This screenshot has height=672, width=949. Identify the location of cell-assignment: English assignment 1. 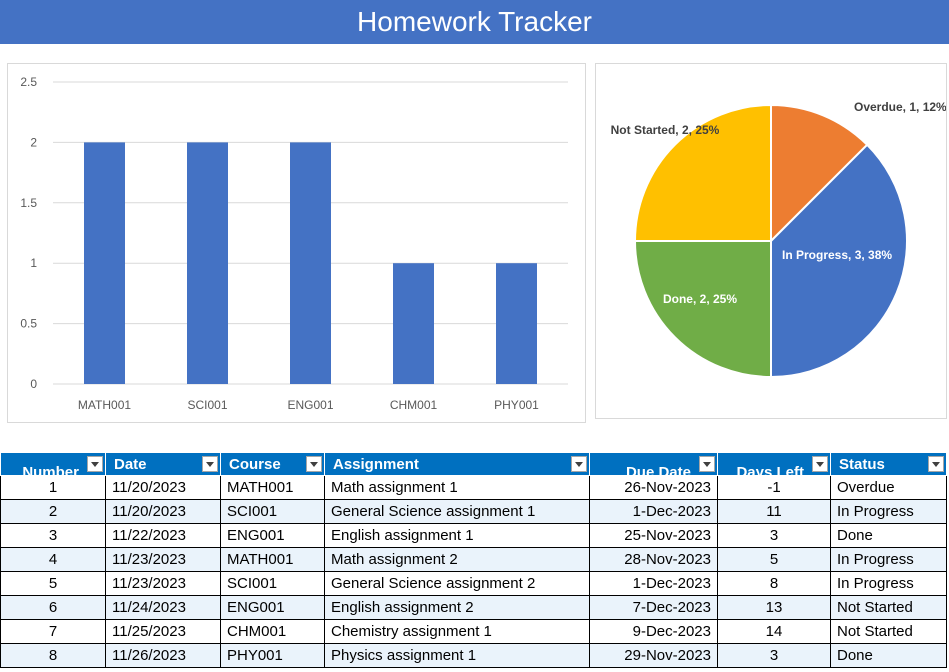
(457, 535).